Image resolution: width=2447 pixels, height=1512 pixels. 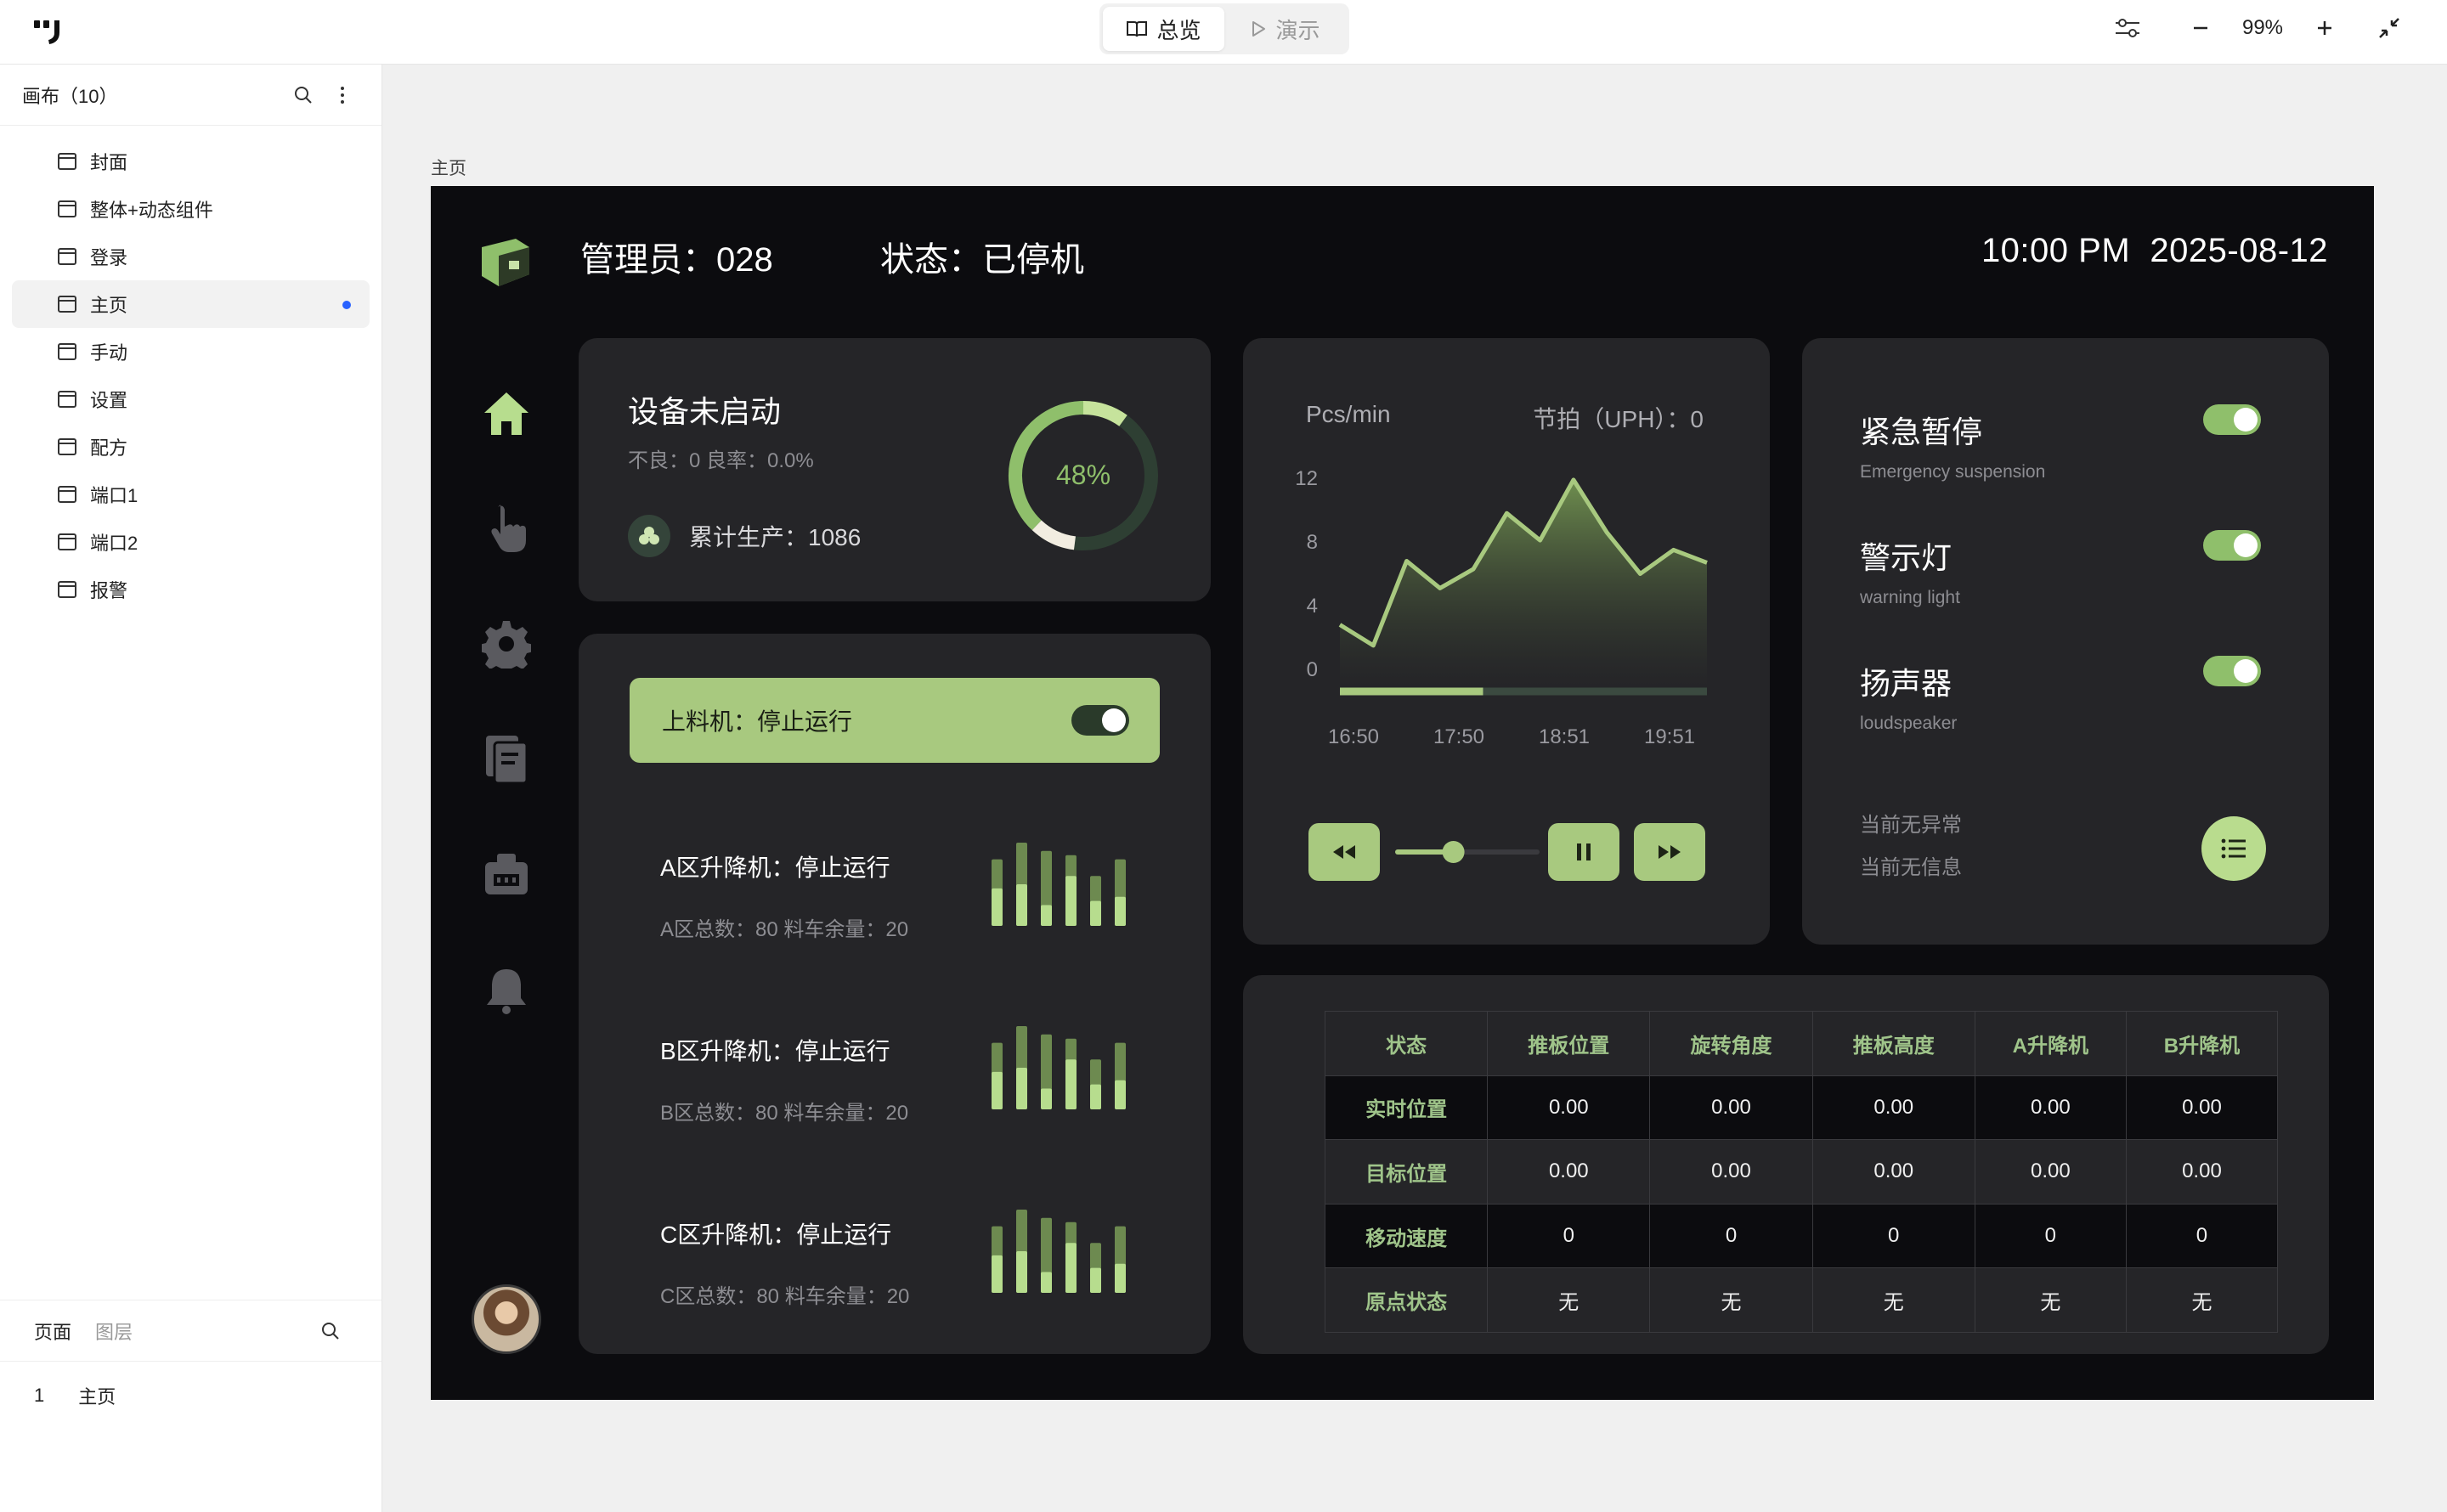 I want to click on table-row-header: 原点状态, so click(x=1406, y=1300).